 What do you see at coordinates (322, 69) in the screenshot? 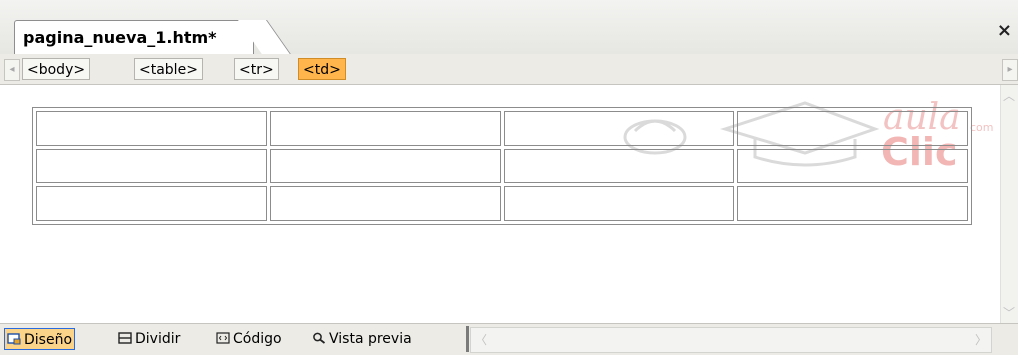
I see `tag-td: <td>` at bounding box center [322, 69].